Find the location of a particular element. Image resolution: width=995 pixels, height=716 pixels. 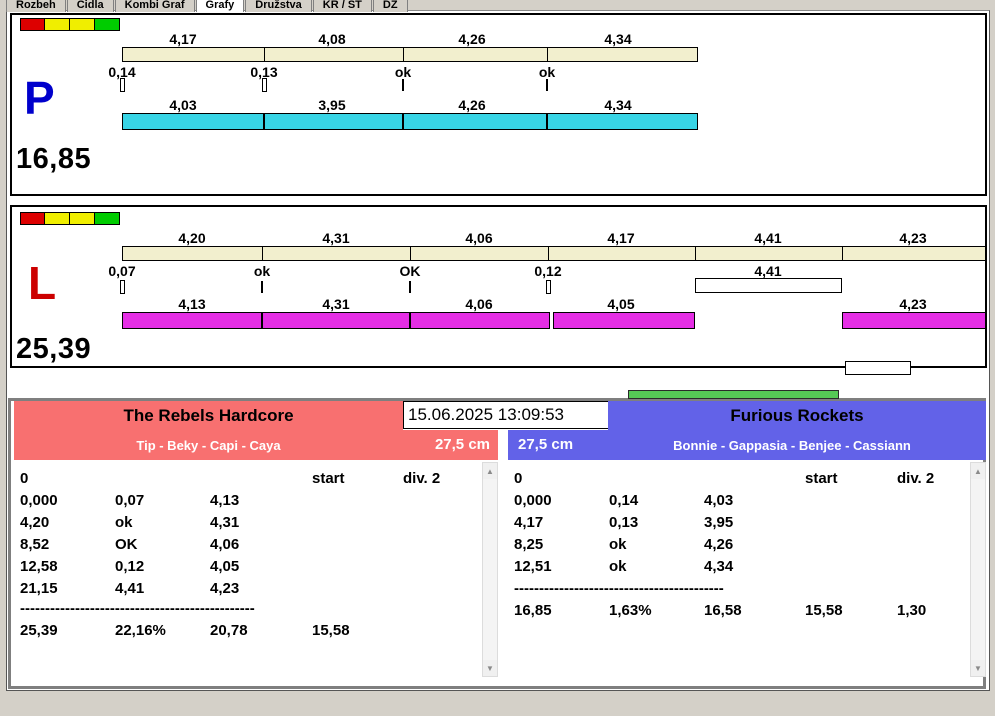

segment-time-label: 4,13 is located at coordinates (192, 304).